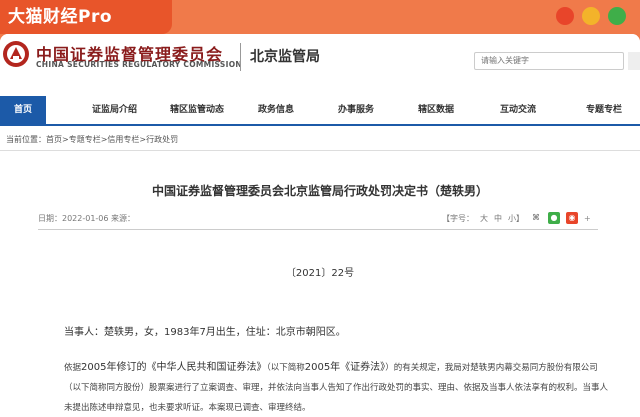 The height and width of the screenshot is (417, 640). What do you see at coordinates (617, 16) in the screenshot?
I see `maximize-dot-icon` at bounding box center [617, 16].